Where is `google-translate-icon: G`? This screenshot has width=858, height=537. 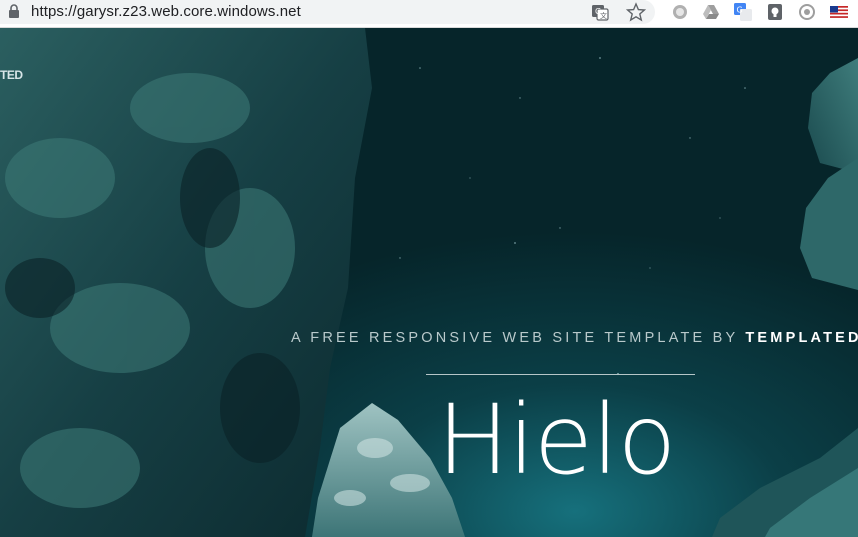
google-translate-icon: G is located at coordinates (743, 12).